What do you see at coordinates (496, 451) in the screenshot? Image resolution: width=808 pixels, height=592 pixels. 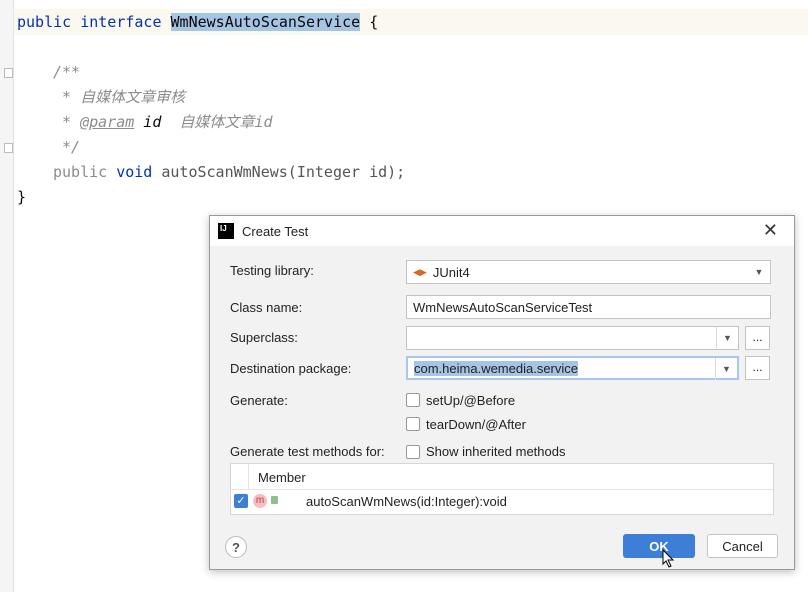 I see `show-inherited-label: Show inherited methods` at bounding box center [496, 451].